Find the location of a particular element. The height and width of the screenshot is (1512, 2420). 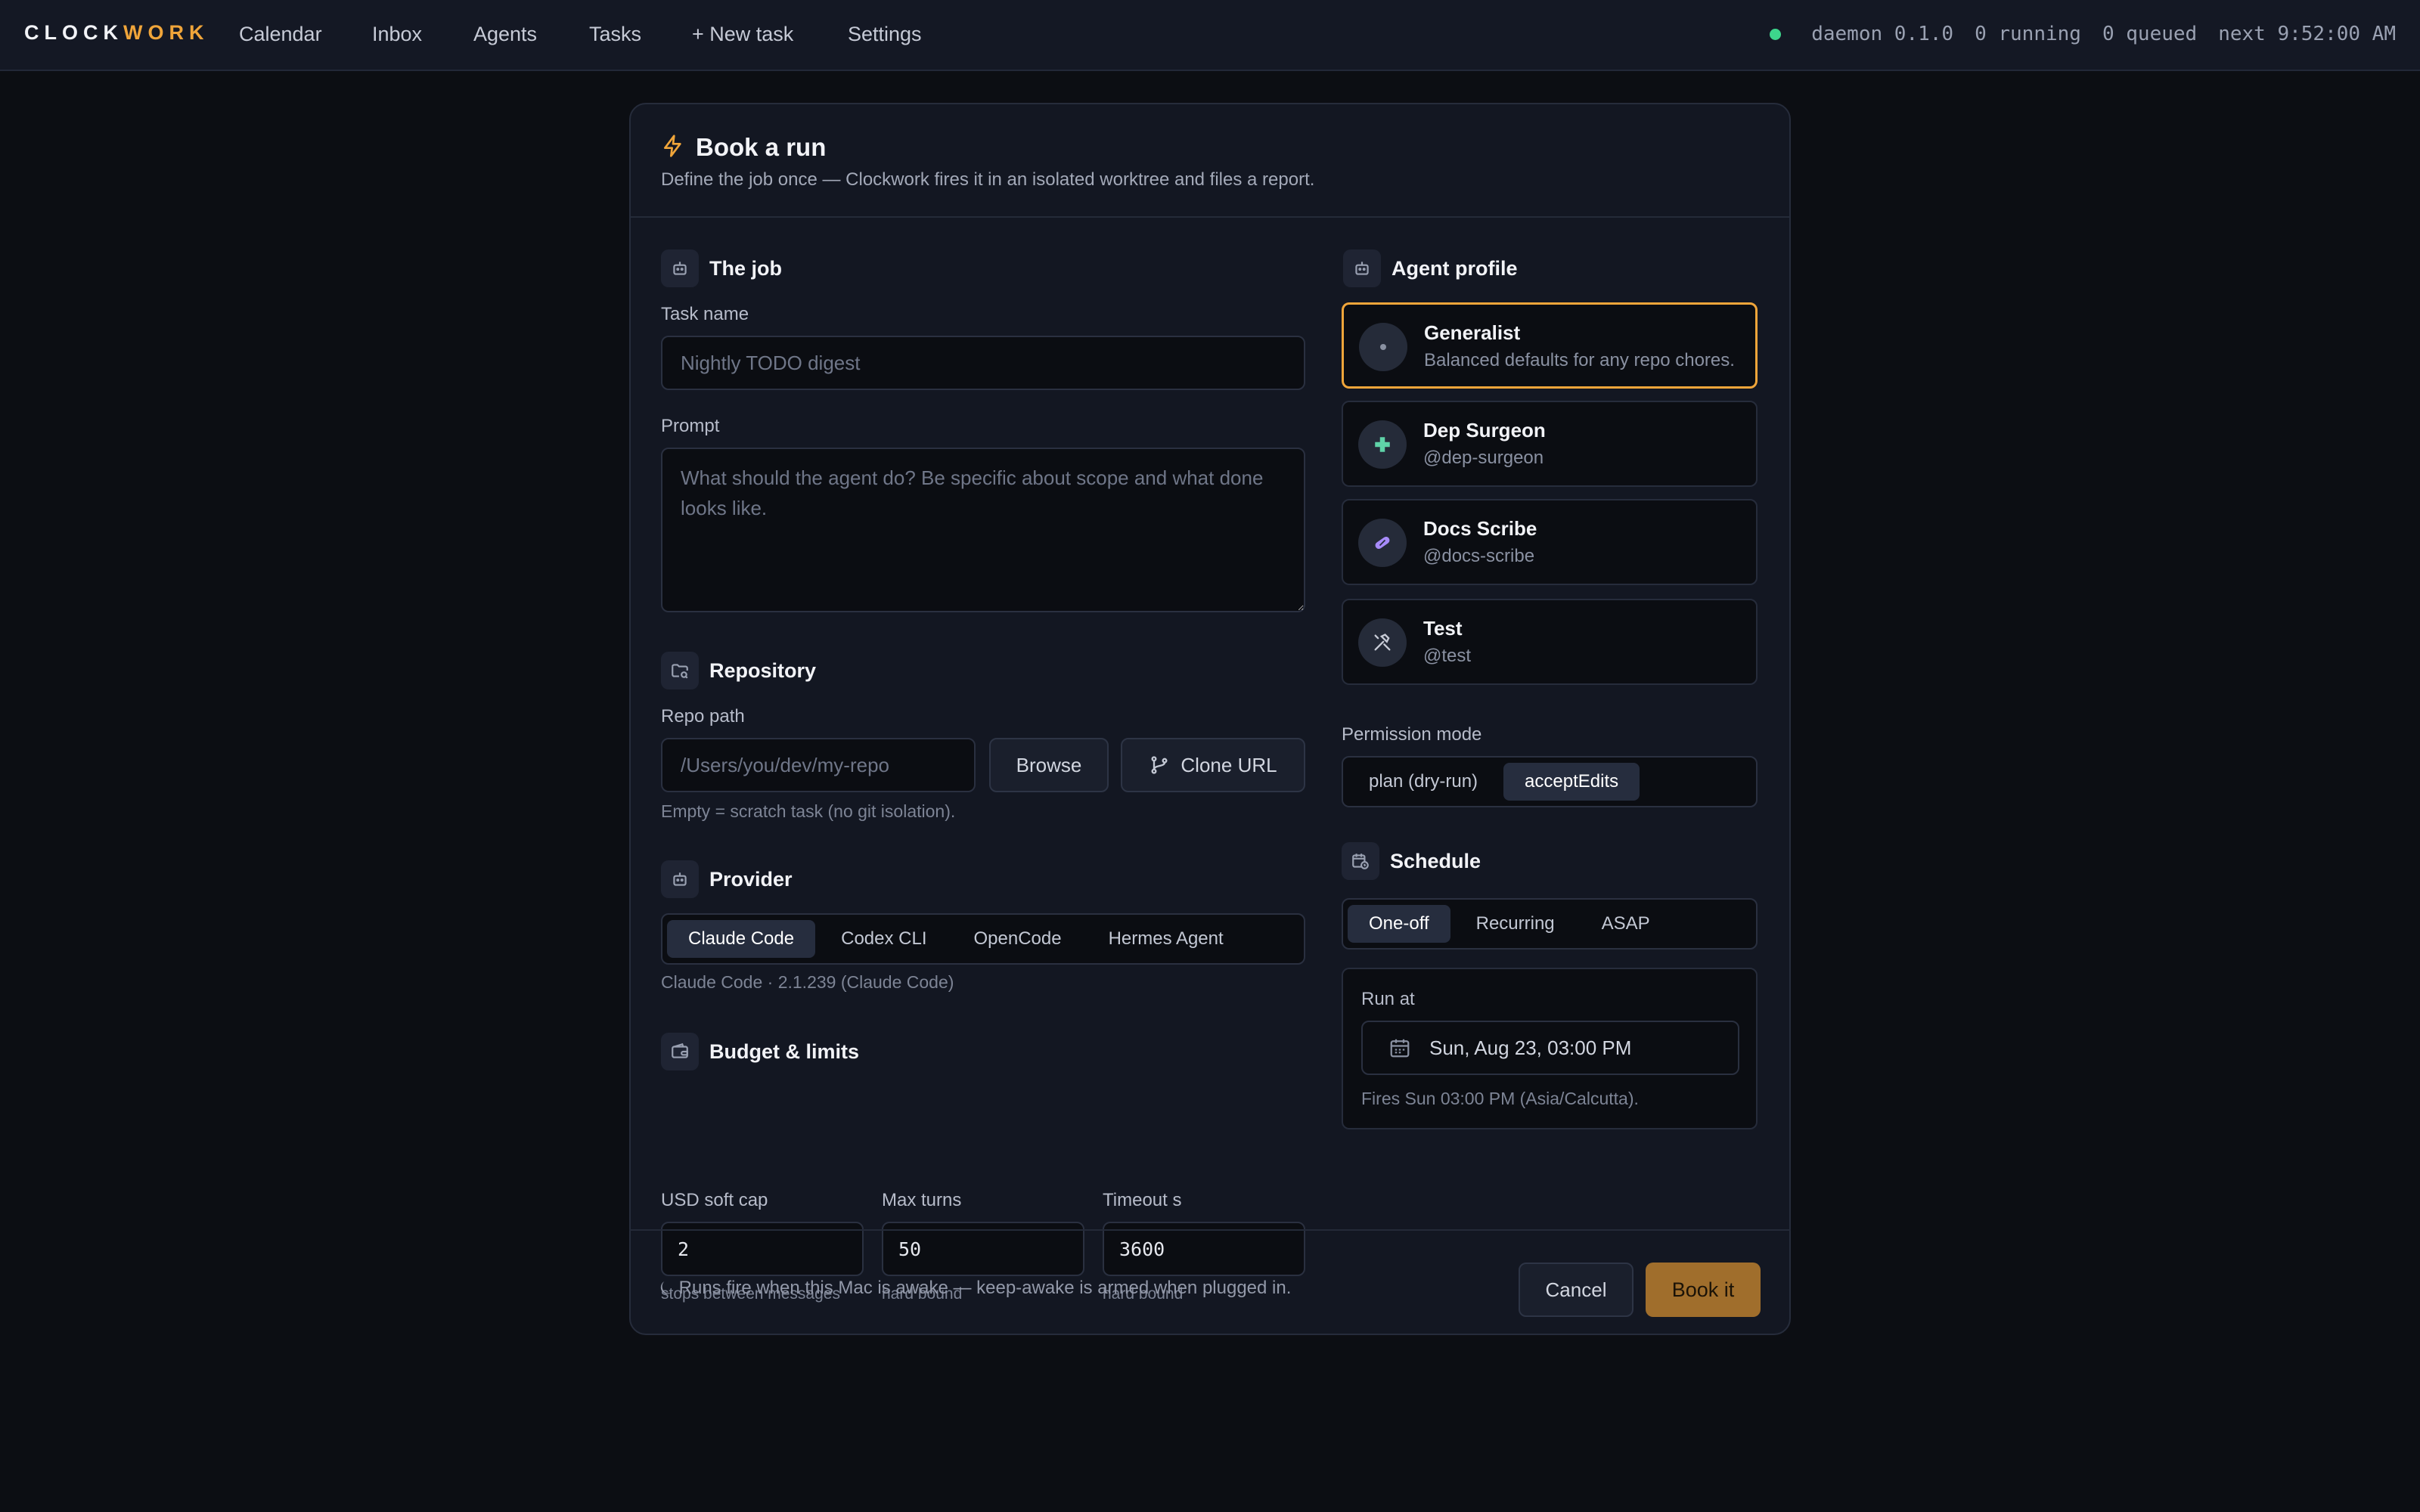

daemon-version: daemon 0.1.0 is located at coordinates (1882, 34).